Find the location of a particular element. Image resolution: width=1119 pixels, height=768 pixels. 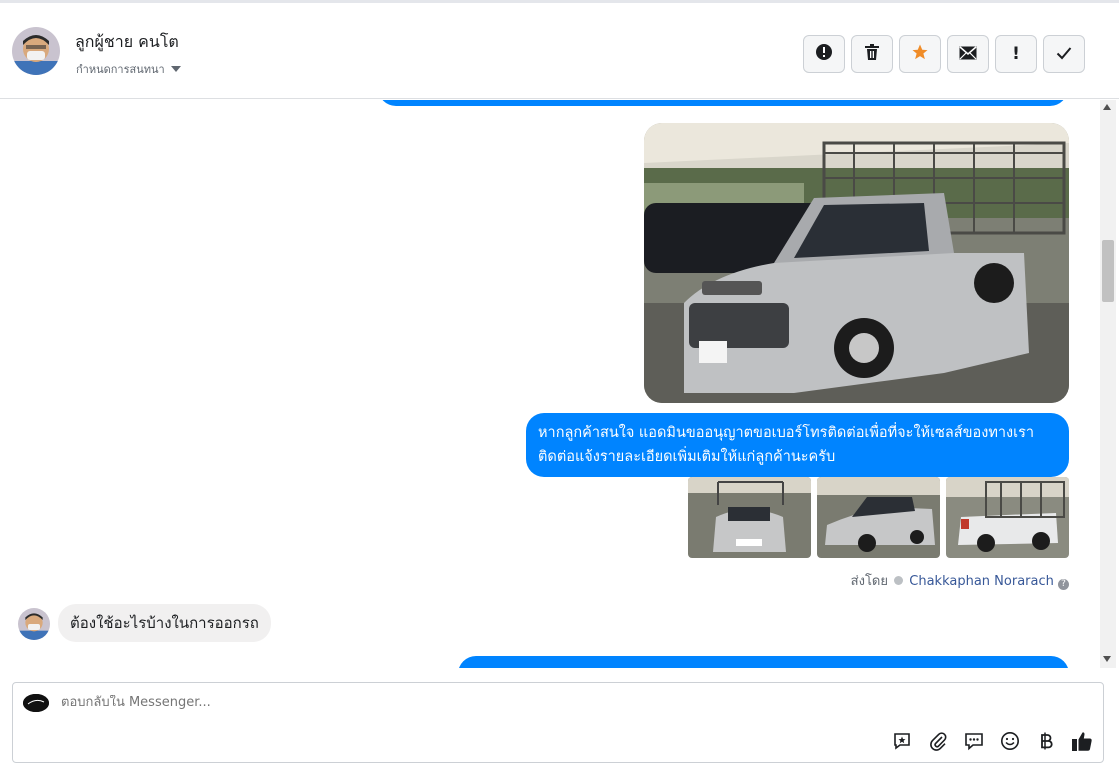

thread-scrollbar is located at coordinates (1108, 384).